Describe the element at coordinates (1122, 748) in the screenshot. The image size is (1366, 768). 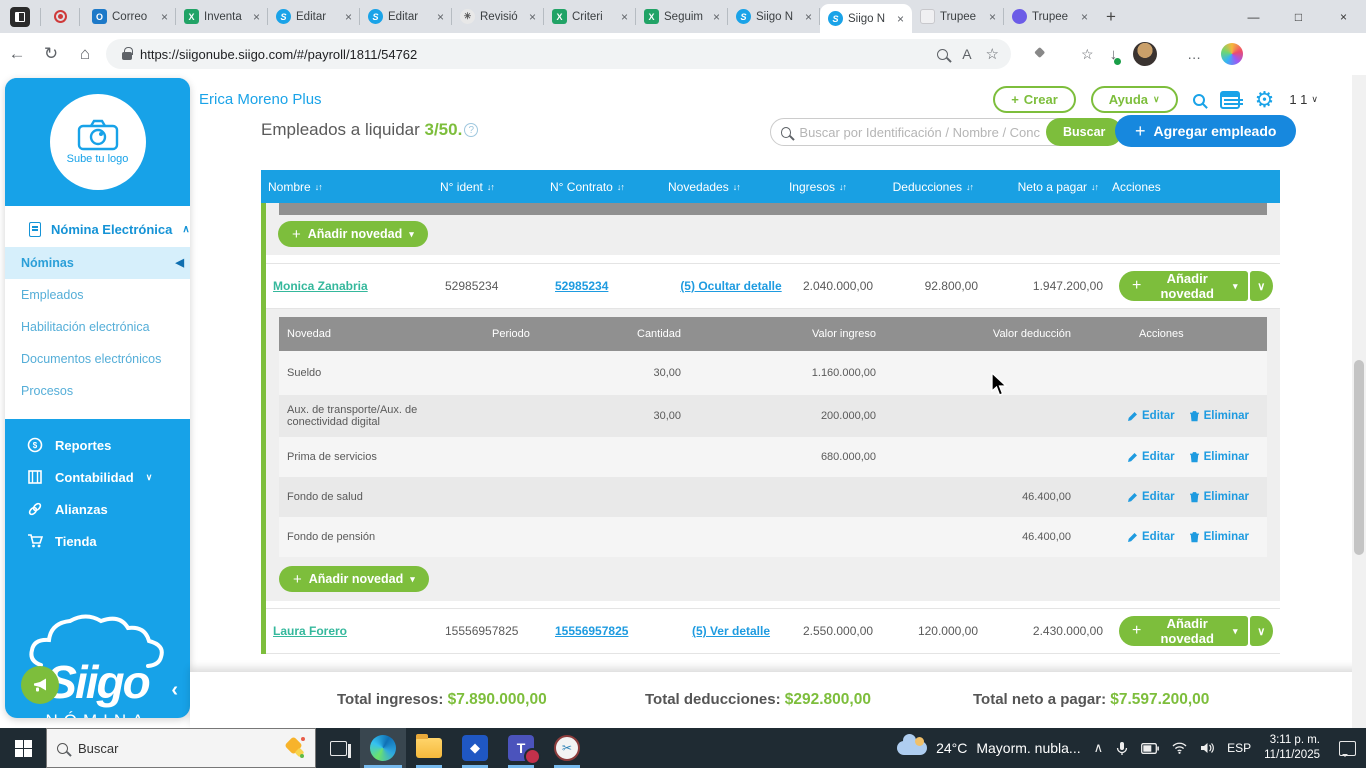
I see `microphone-icon` at that location.